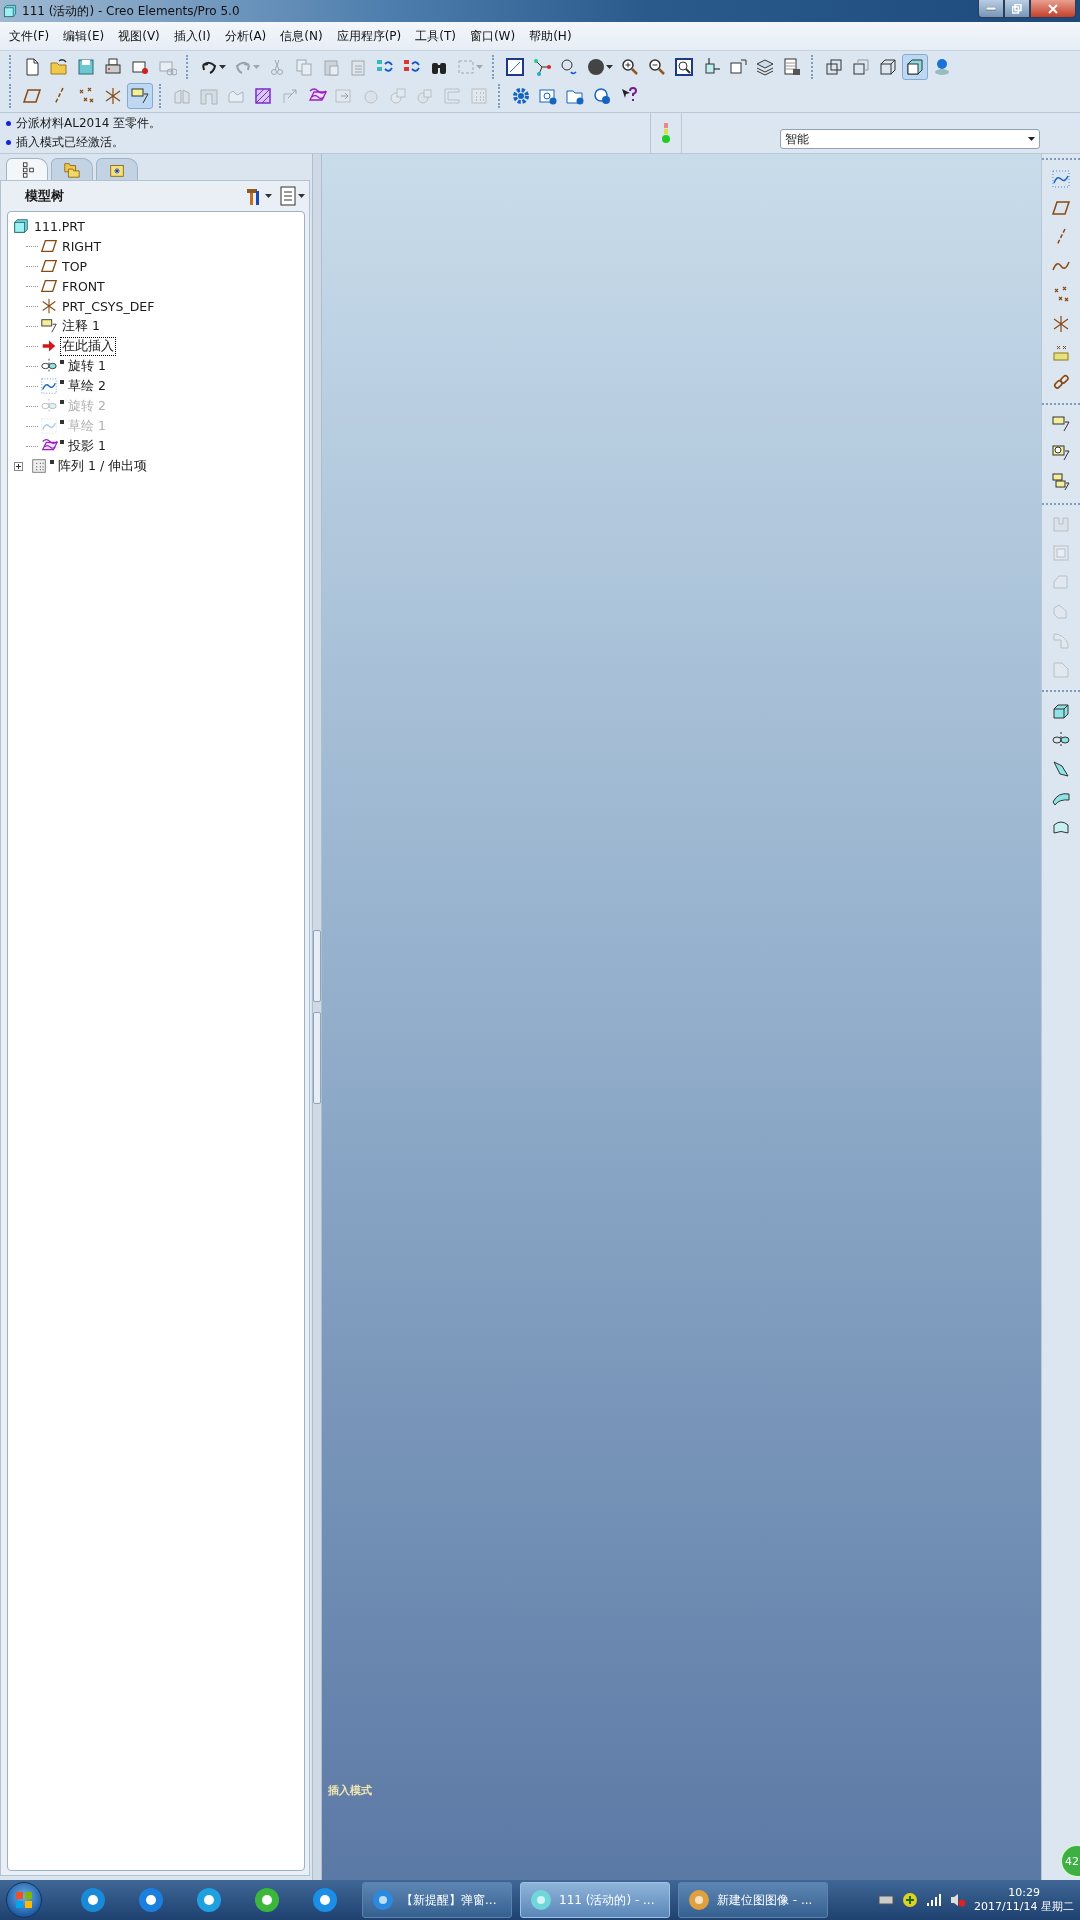  What do you see at coordinates (492, 36) in the screenshot?
I see `menu-item: 窗口(W)` at bounding box center [492, 36].